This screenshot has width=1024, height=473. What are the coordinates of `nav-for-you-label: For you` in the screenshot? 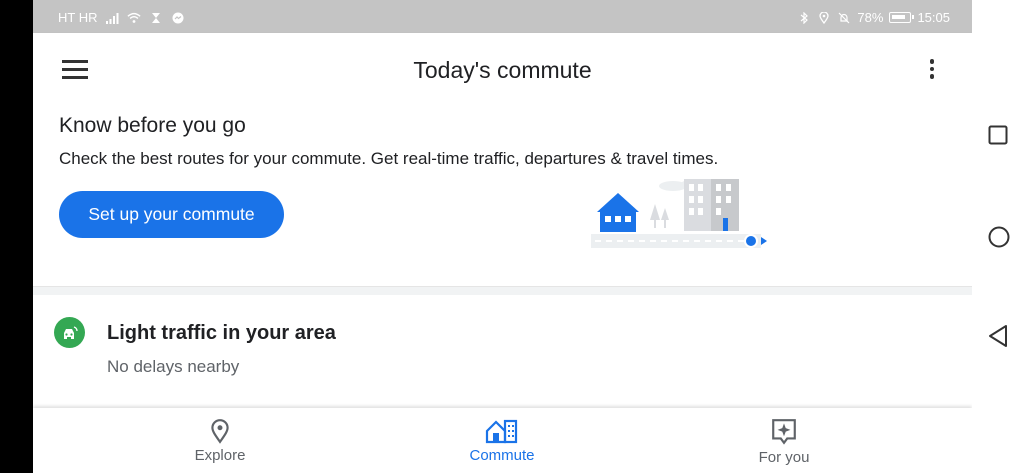 It's located at (784, 457).